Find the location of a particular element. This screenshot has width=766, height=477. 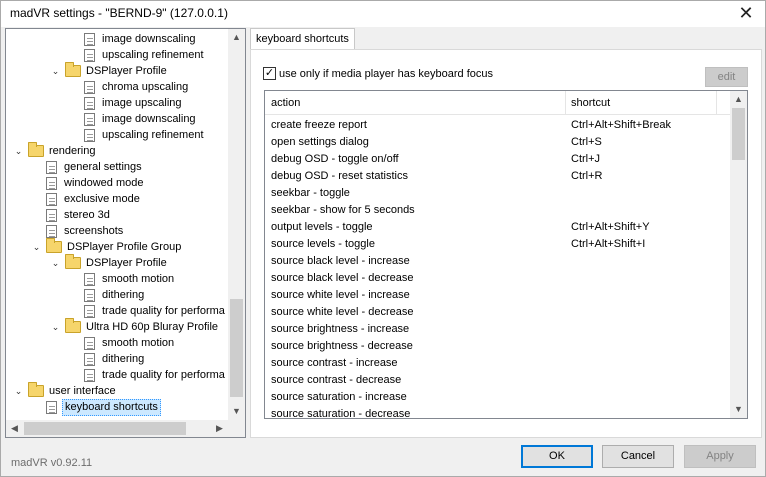

tree-item: chroma upscaling is located at coordinates (130, 87).